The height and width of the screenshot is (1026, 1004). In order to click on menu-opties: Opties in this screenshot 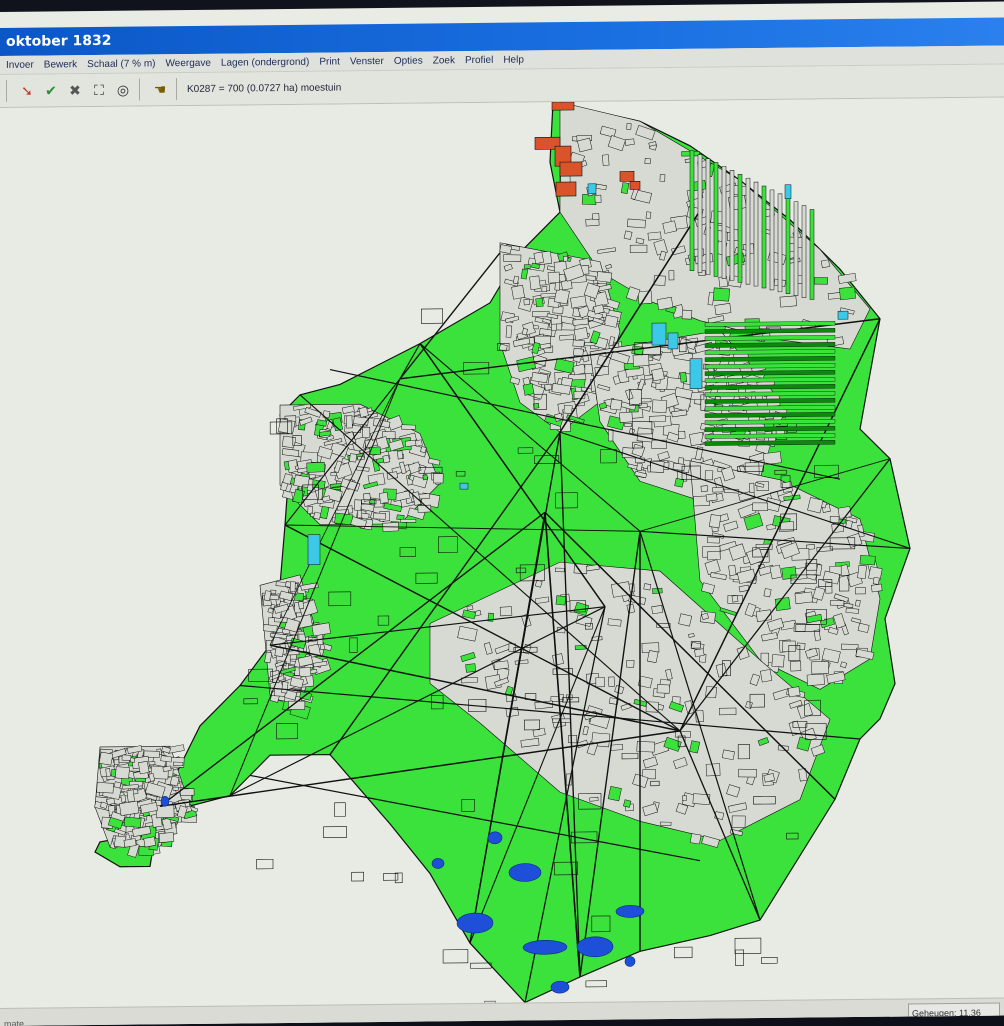, I will do `click(408, 60)`.